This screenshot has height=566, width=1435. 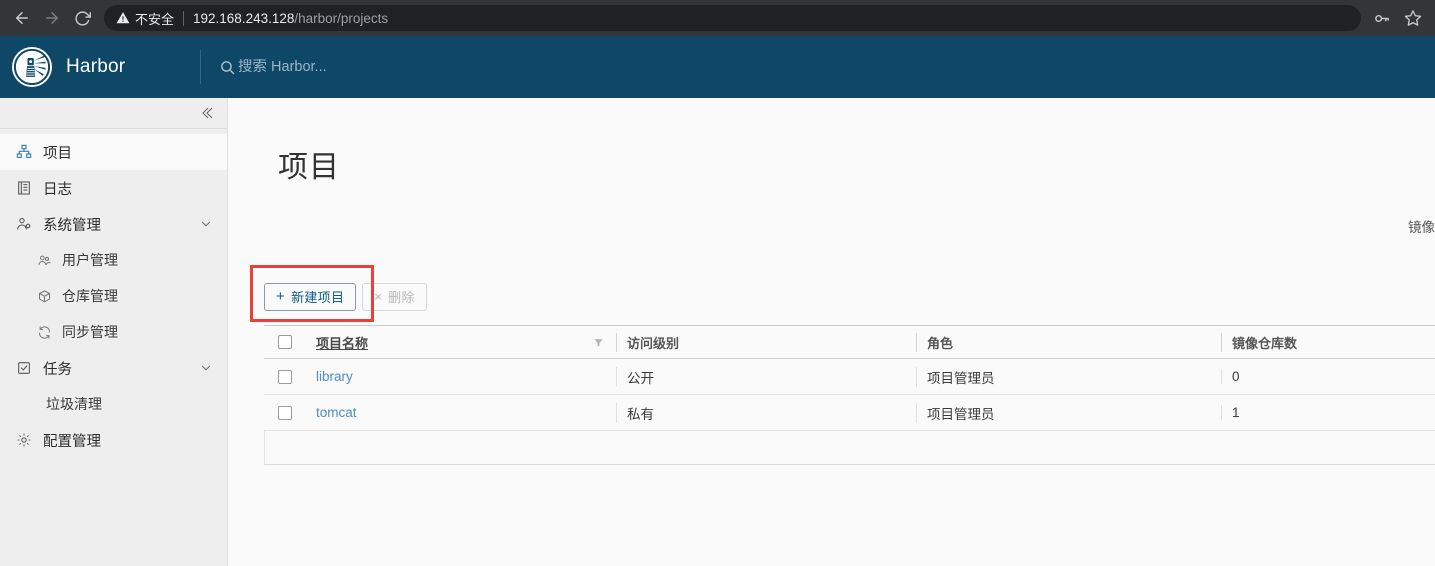 I want to click on harbor-search, so click(x=369, y=67).